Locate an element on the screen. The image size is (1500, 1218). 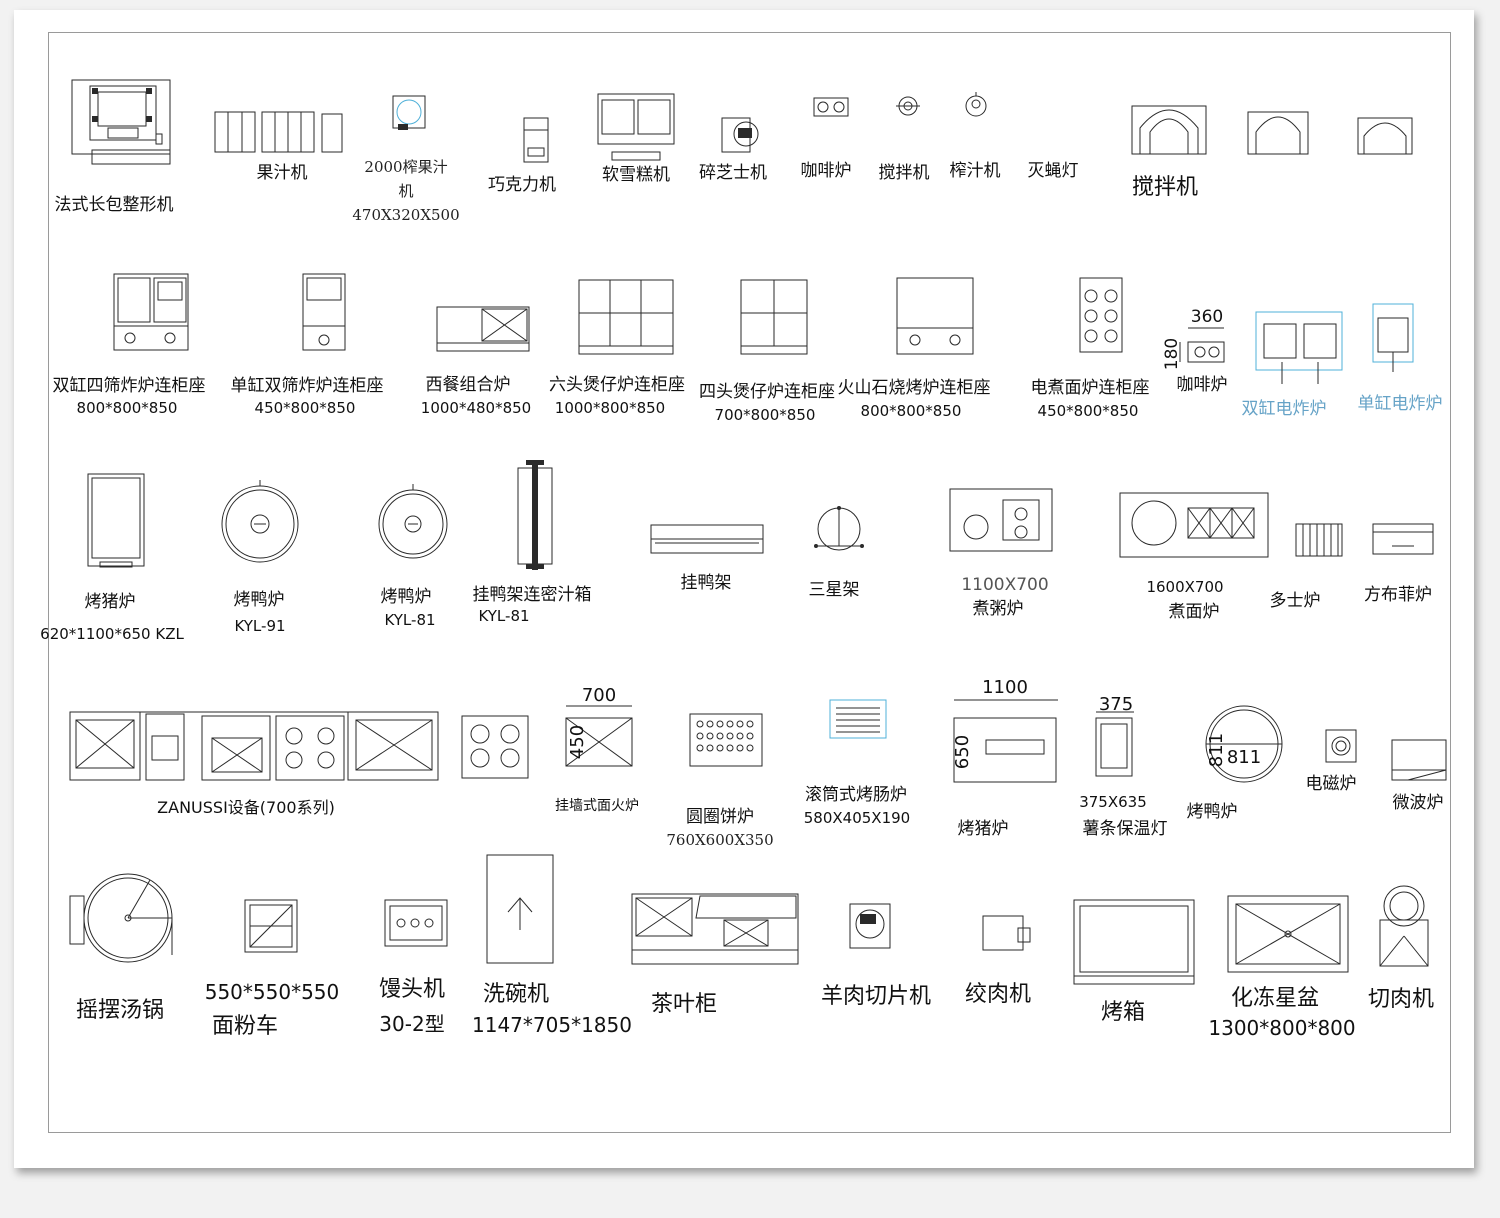
label-small-mixer: 搅拌机 is located at coordinates (904, 173).